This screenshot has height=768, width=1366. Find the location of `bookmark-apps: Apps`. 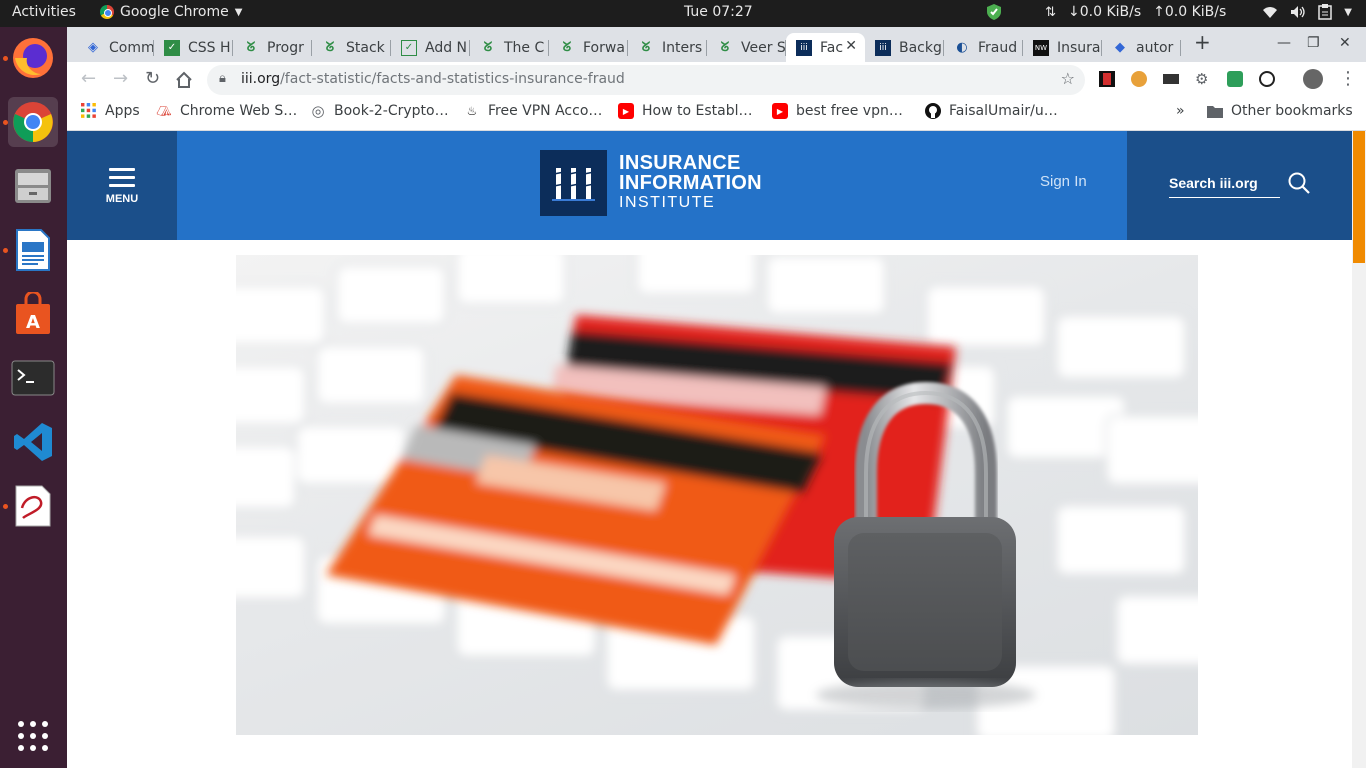

bookmark-apps: Apps is located at coordinates (110, 111).